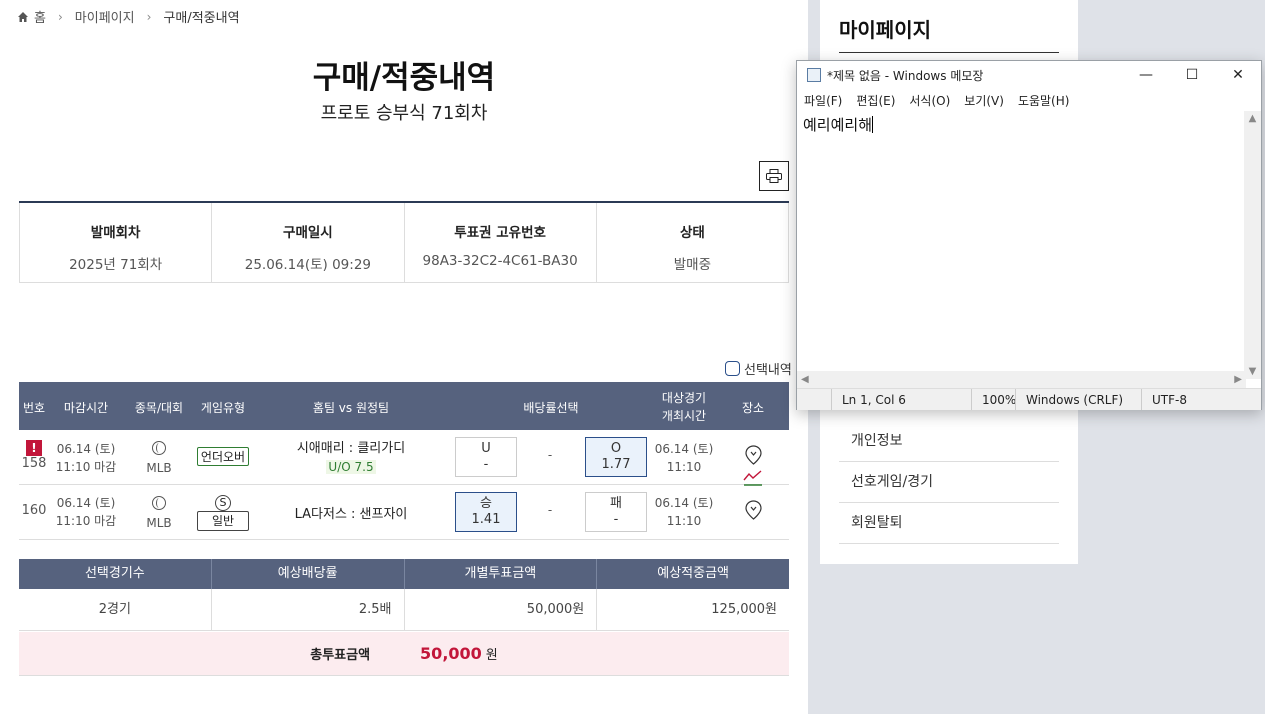 This screenshot has width=1265, height=714. What do you see at coordinates (1146, 75) in the screenshot?
I see `minimize-icon: —` at bounding box center [1146, 75].